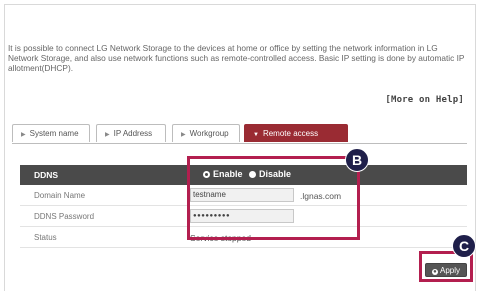 The image size is (479, 291). I want to click on tab-label: IP Address, so click(133, 133).